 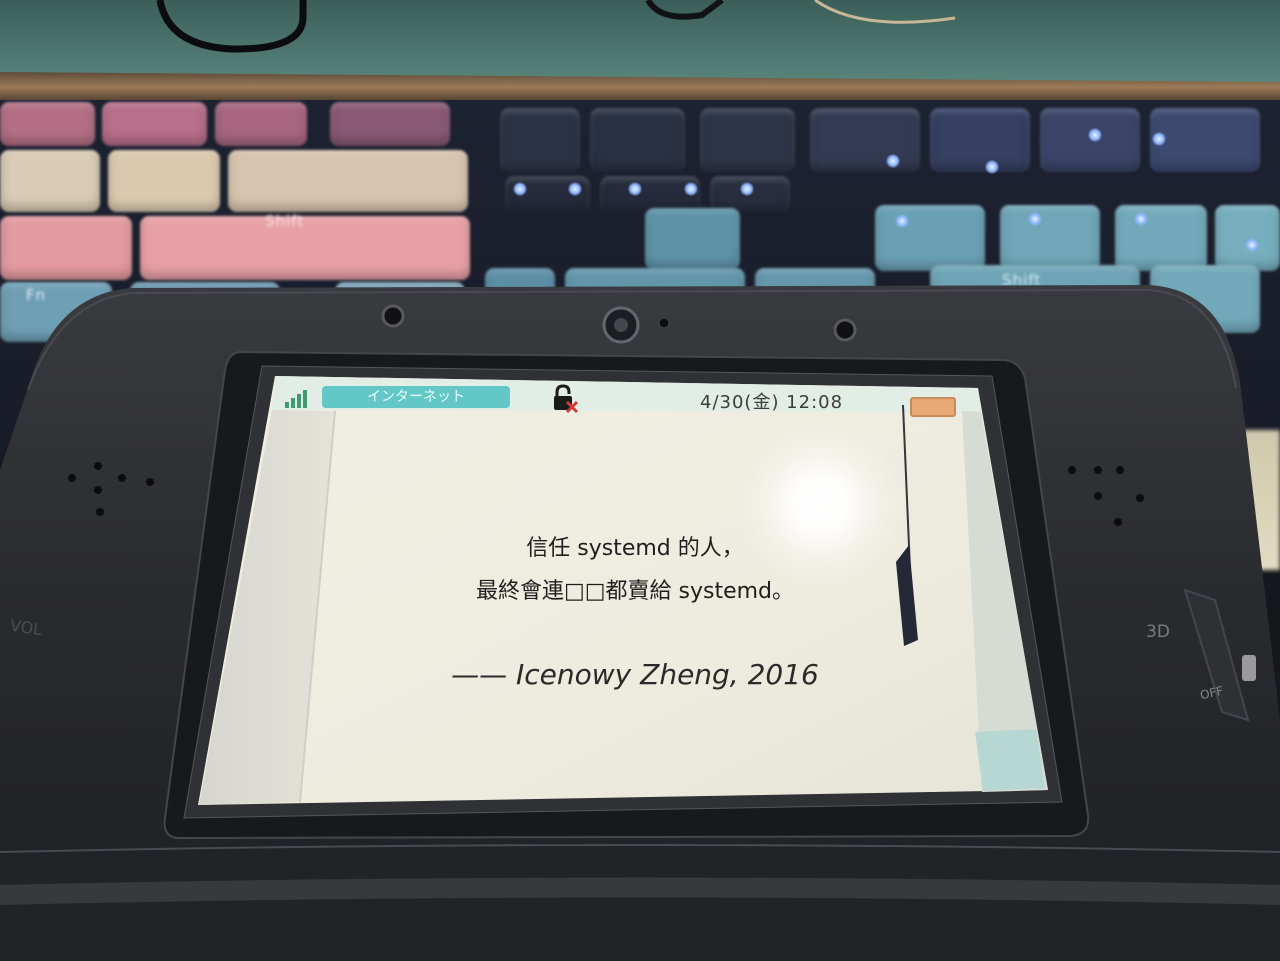 I want to click on depth-slider-label: 3D, so click(x=1158, y=632).